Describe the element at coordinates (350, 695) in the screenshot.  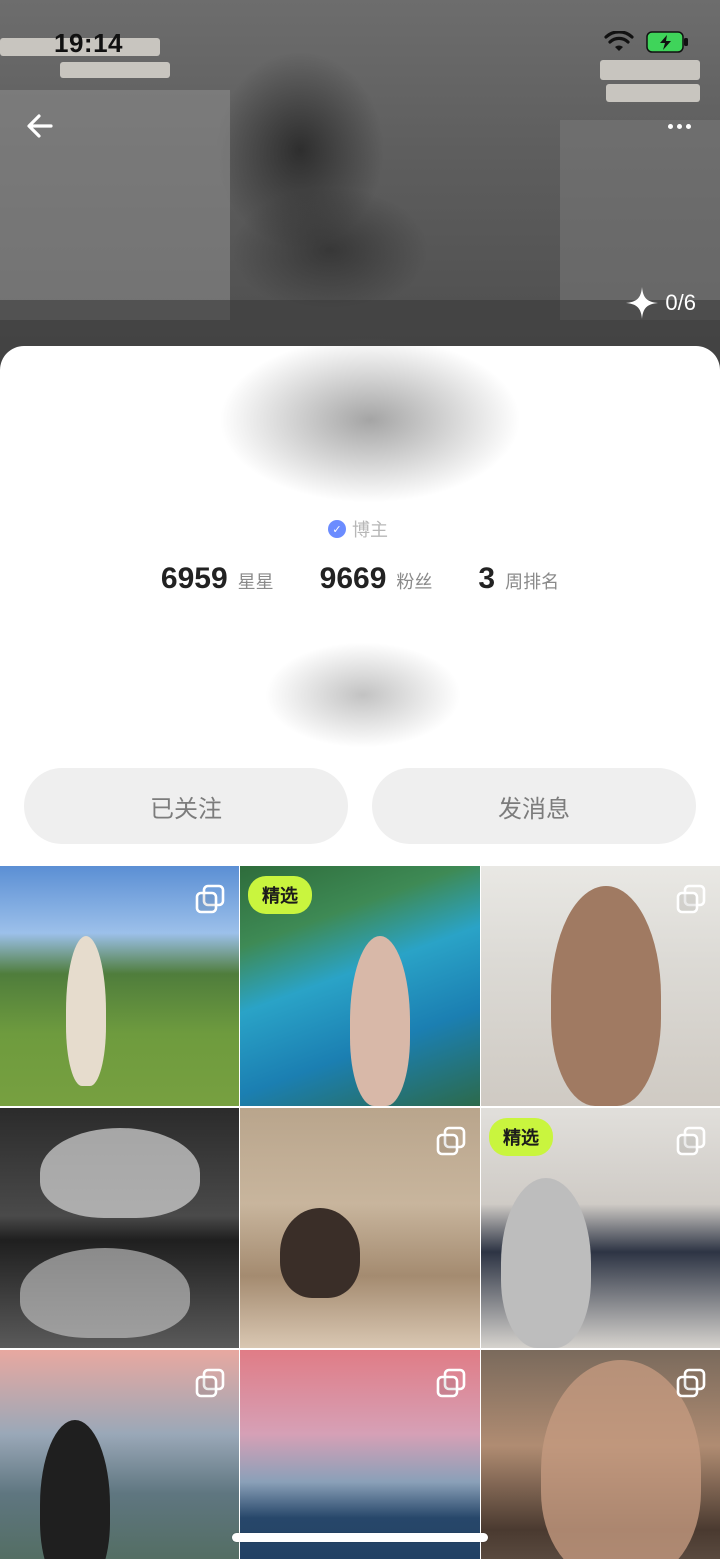
I see `bio-text` at that location.